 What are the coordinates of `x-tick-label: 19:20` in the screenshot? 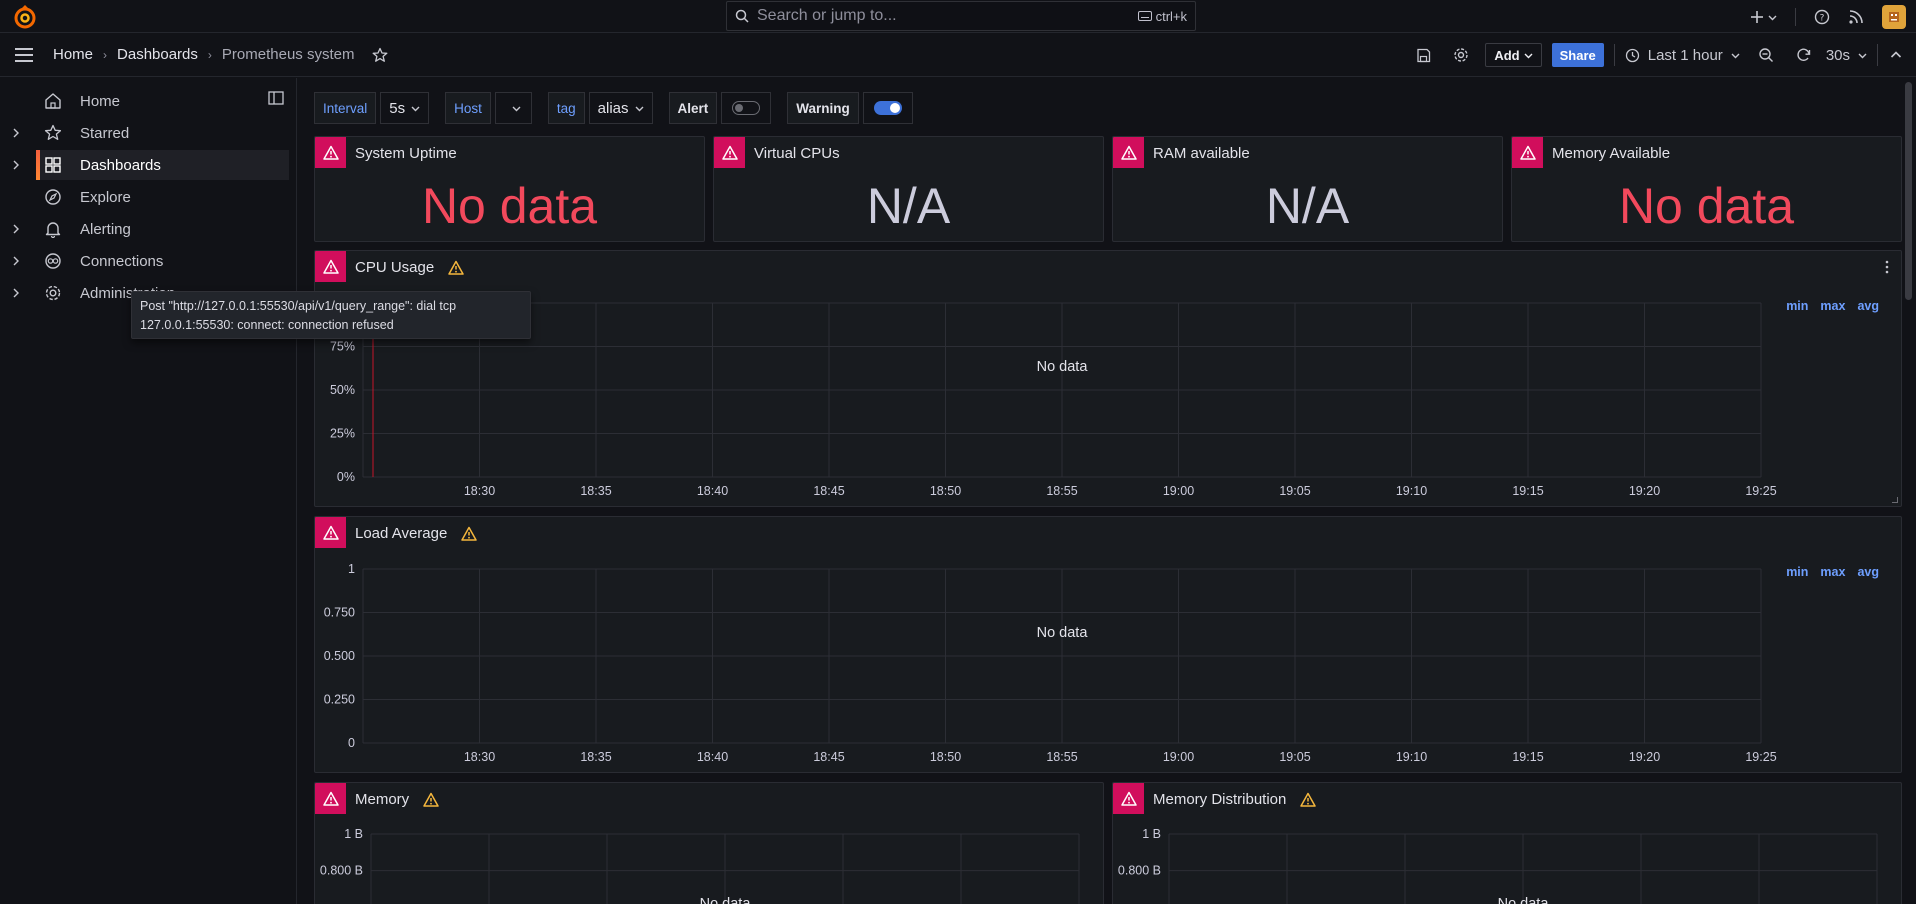 It's located at (1644, 491).